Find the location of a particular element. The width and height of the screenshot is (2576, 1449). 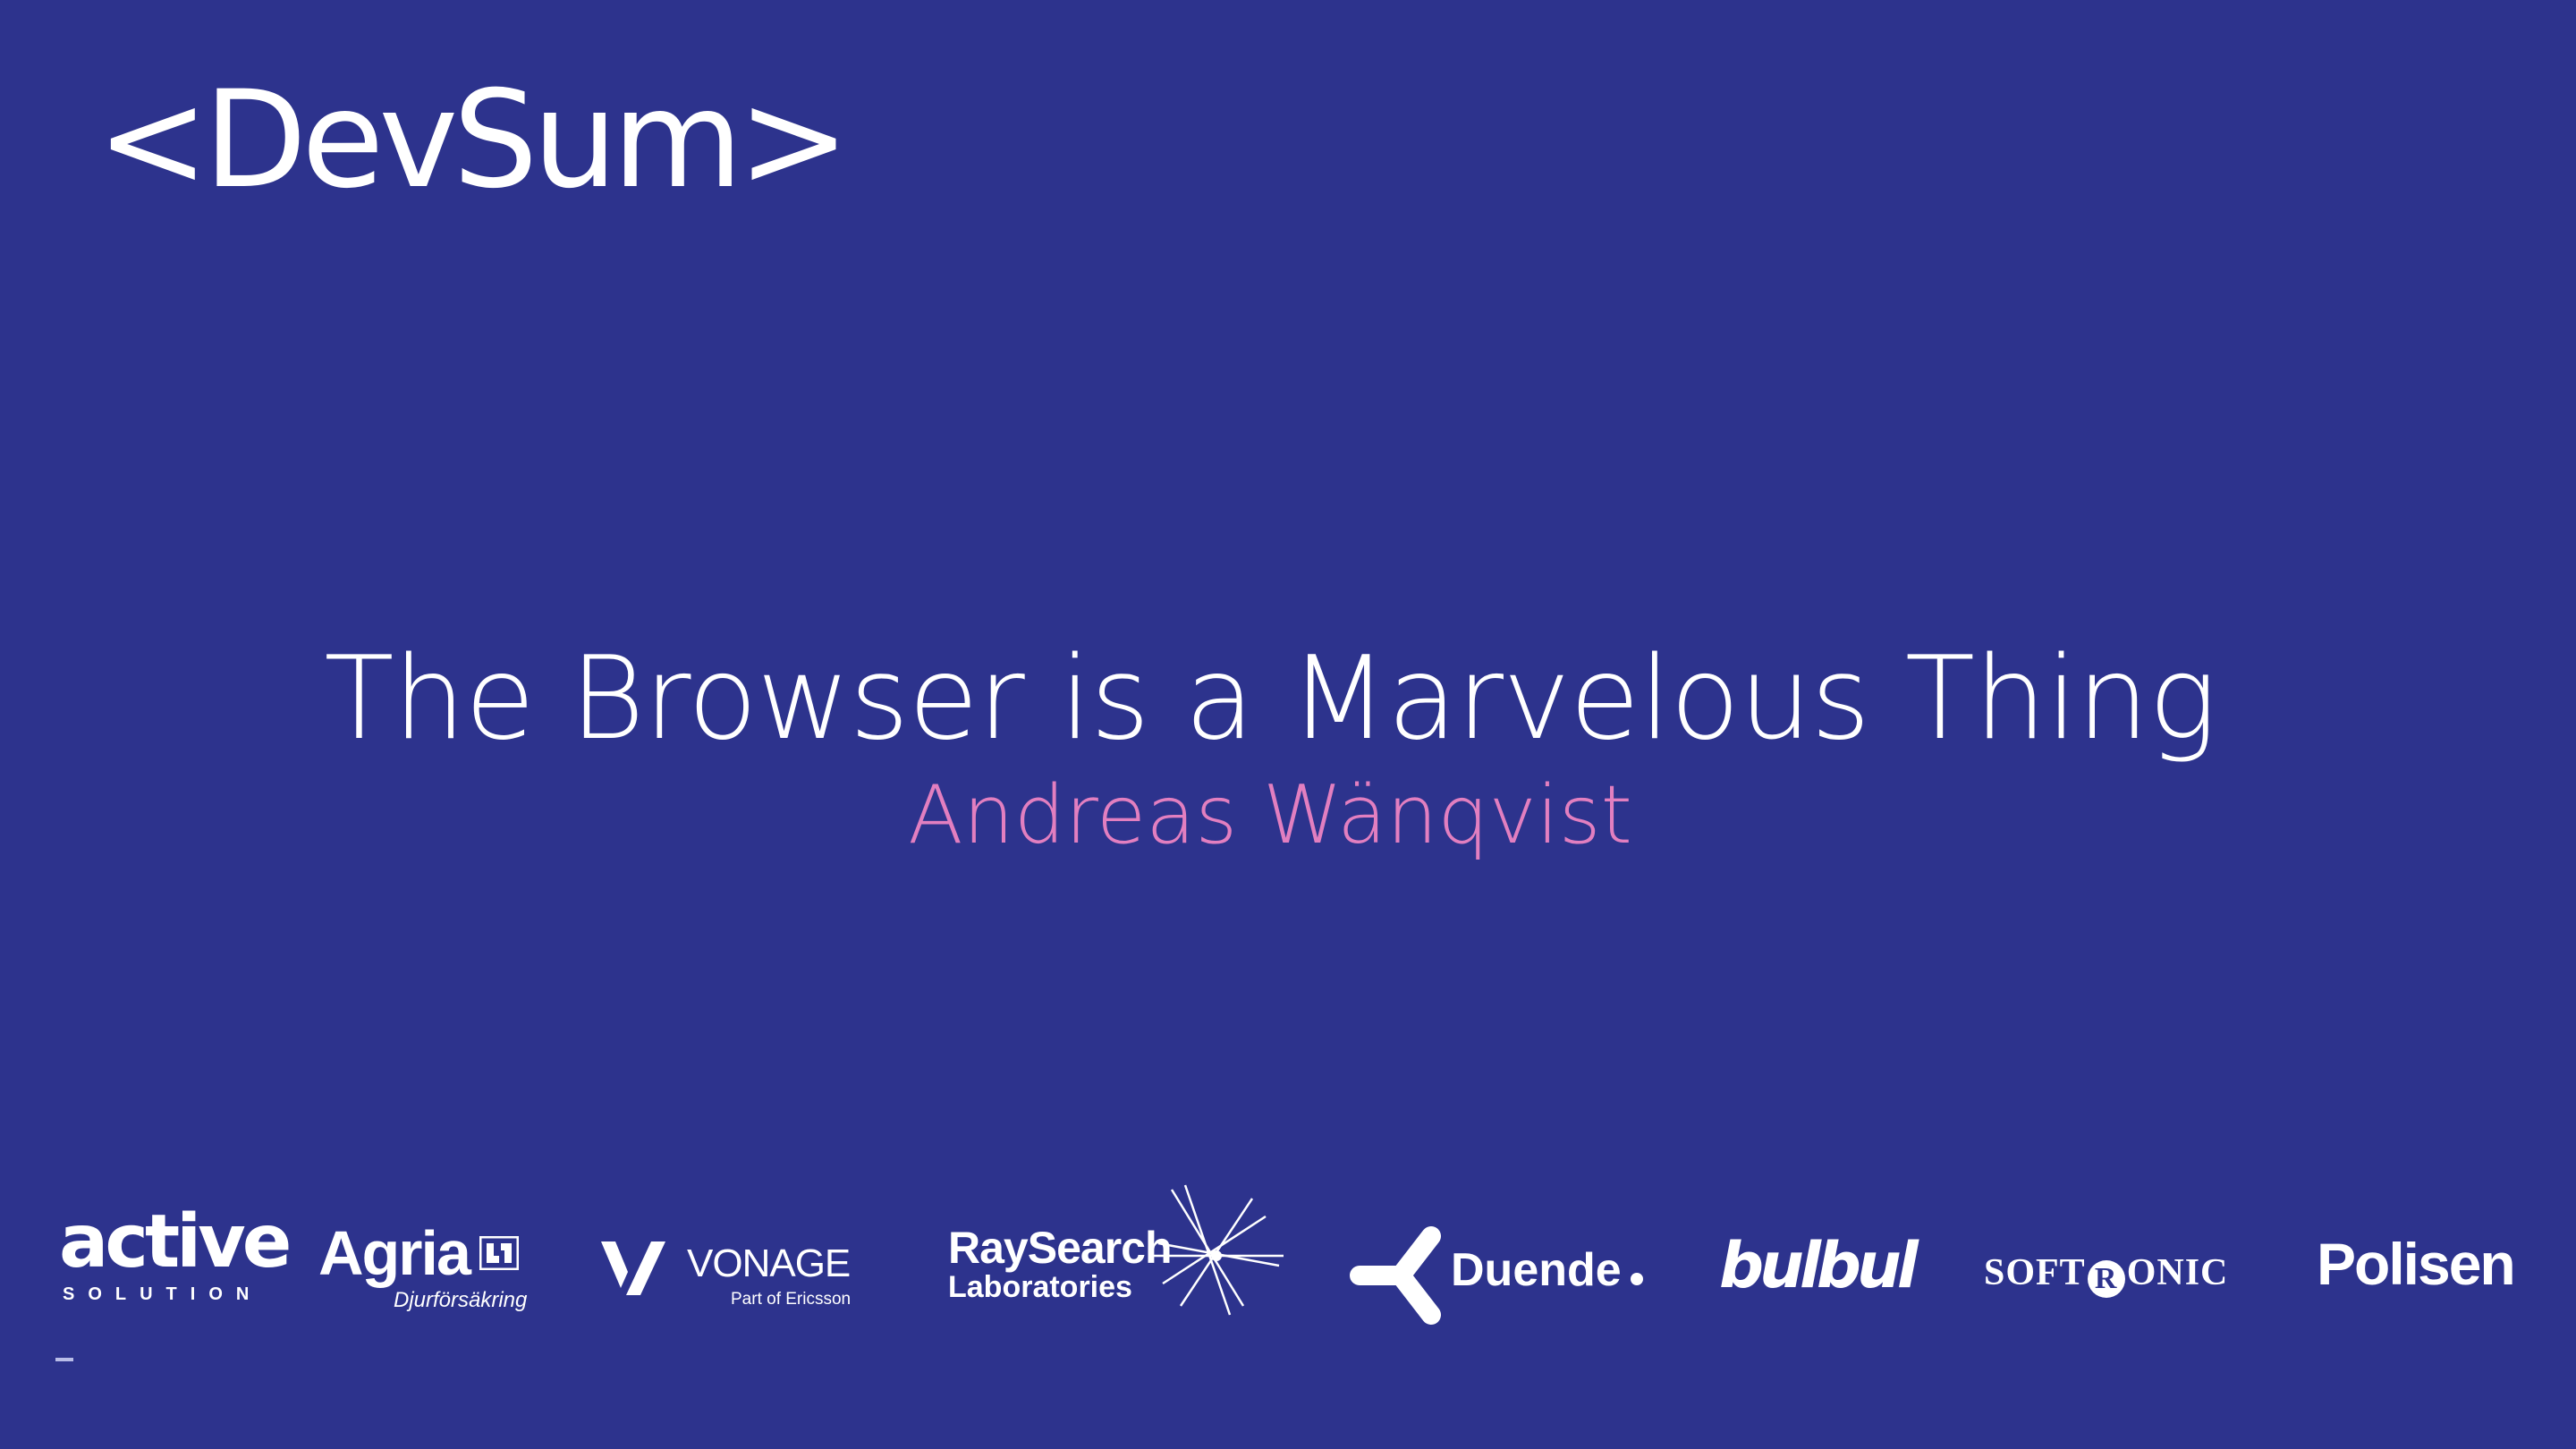

sponsor-name: SOFT R ONIC is located at coordinates (2106, 1276).